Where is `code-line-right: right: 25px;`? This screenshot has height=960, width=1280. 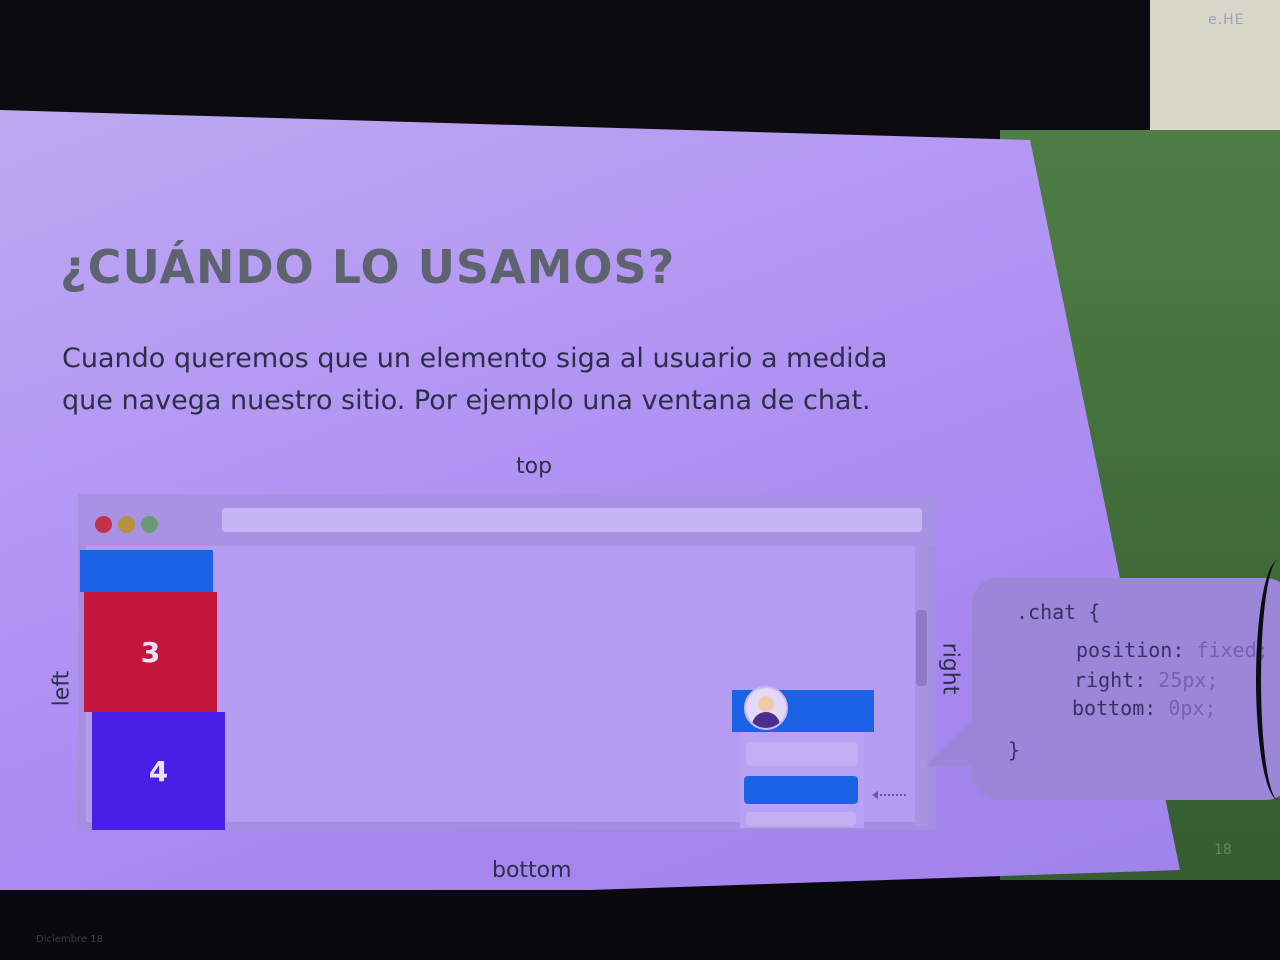 code-line-right: right: 25px; is located at coordinates (1146, 680).